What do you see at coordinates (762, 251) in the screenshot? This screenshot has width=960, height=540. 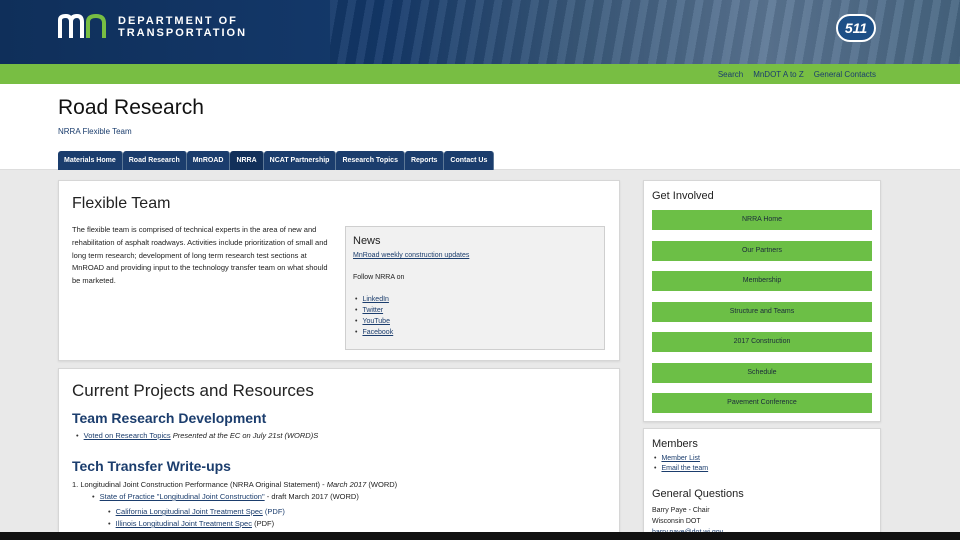 I see `our-partners-button: Our Partners` at bounding box center [762, 251].